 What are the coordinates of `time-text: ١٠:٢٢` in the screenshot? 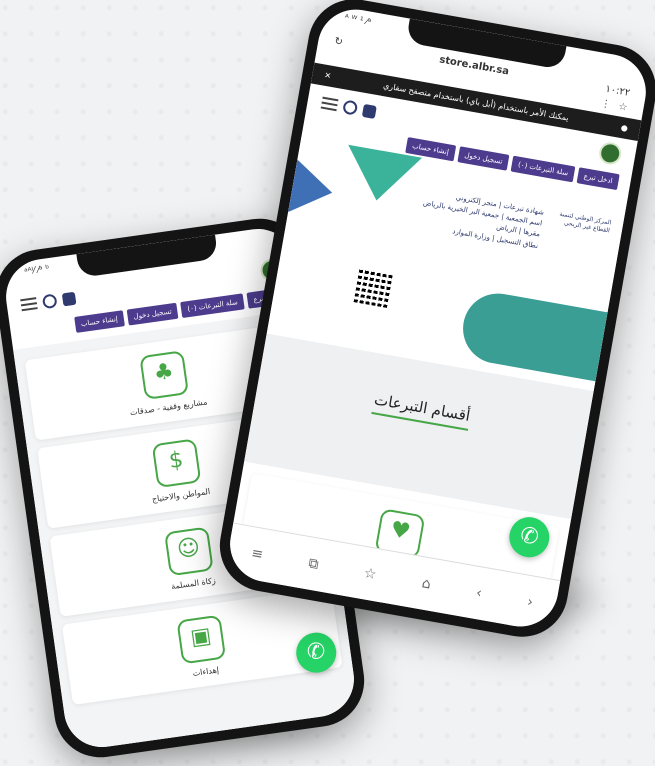 It's located at (617, 91).